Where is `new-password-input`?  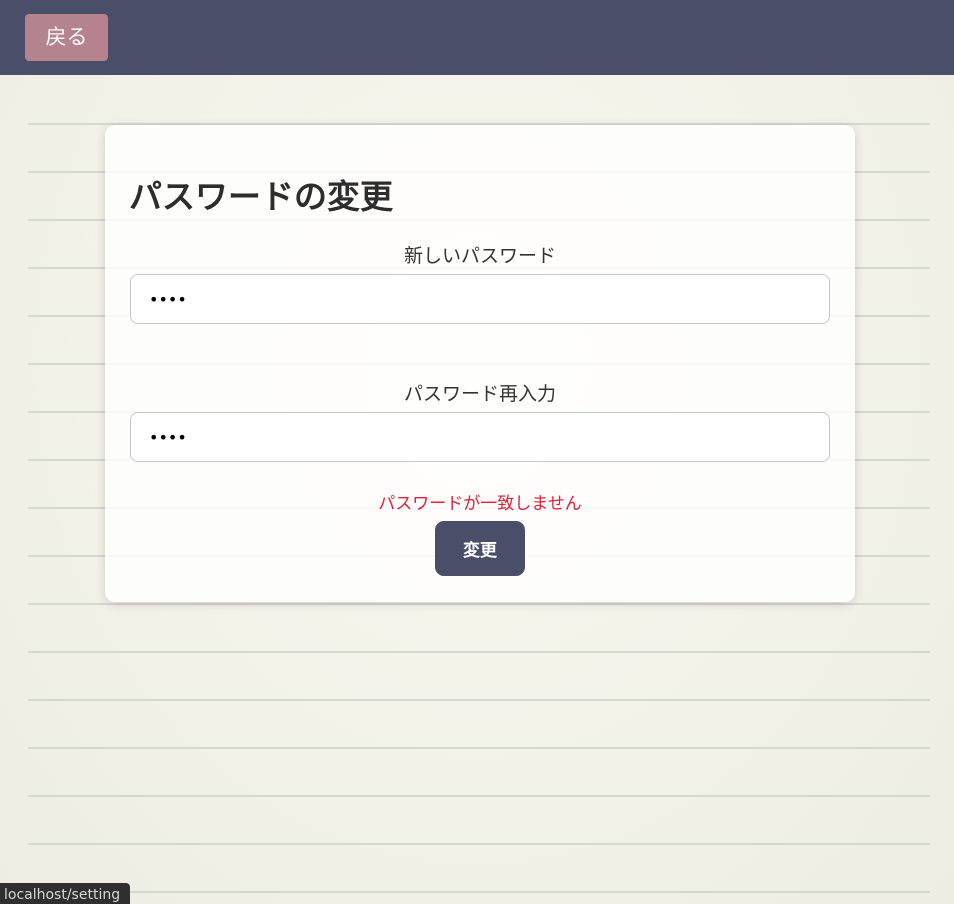 new-password-input is located at coordinates (480, 299).